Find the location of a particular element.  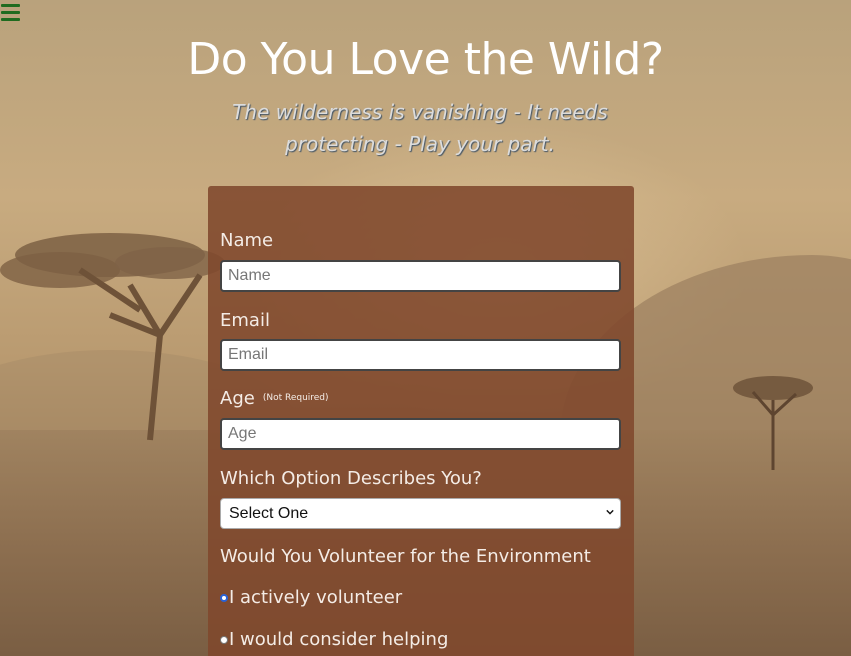

distant-tree-icon is located at coordinates (773, 423).